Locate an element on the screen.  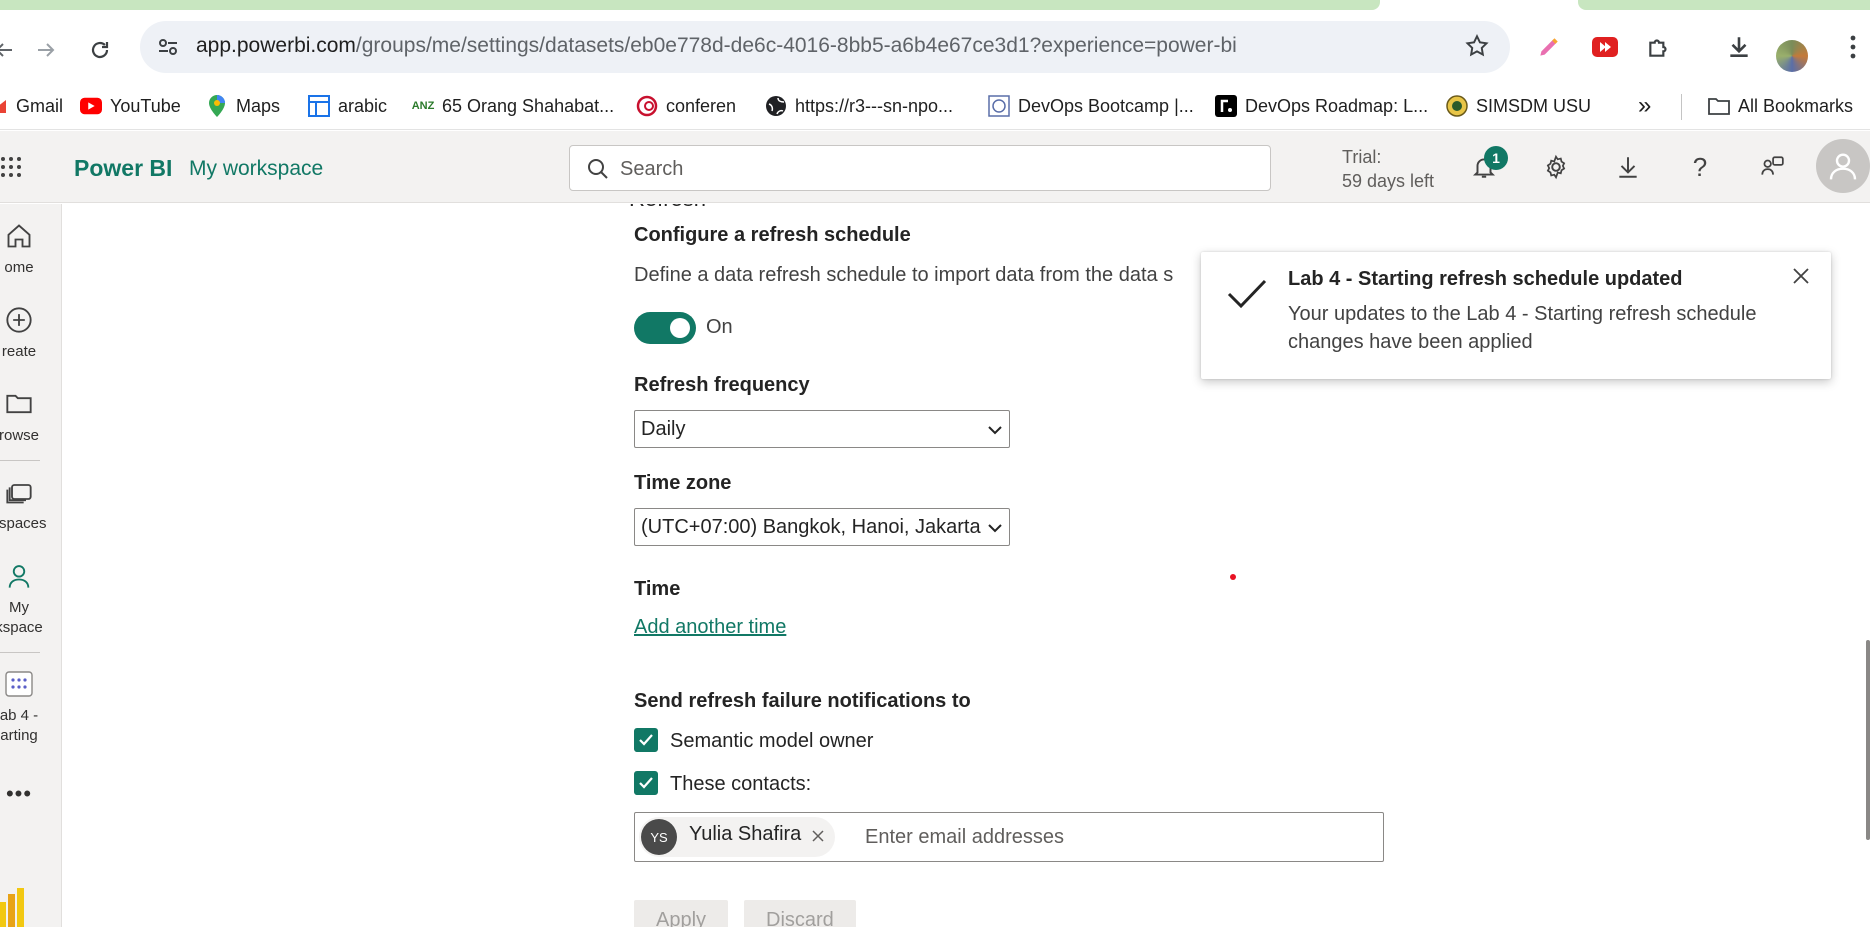
account-avatar is located at coordinates (1843, 166).